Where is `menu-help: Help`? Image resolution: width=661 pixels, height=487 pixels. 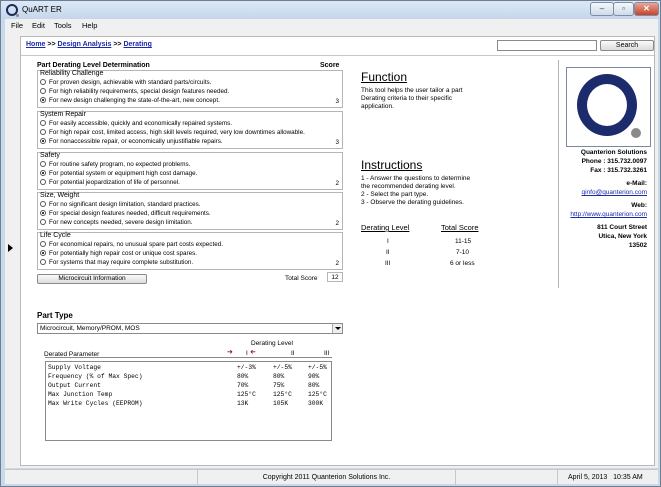 menu-help: Help is located at coordinates (89, 25).